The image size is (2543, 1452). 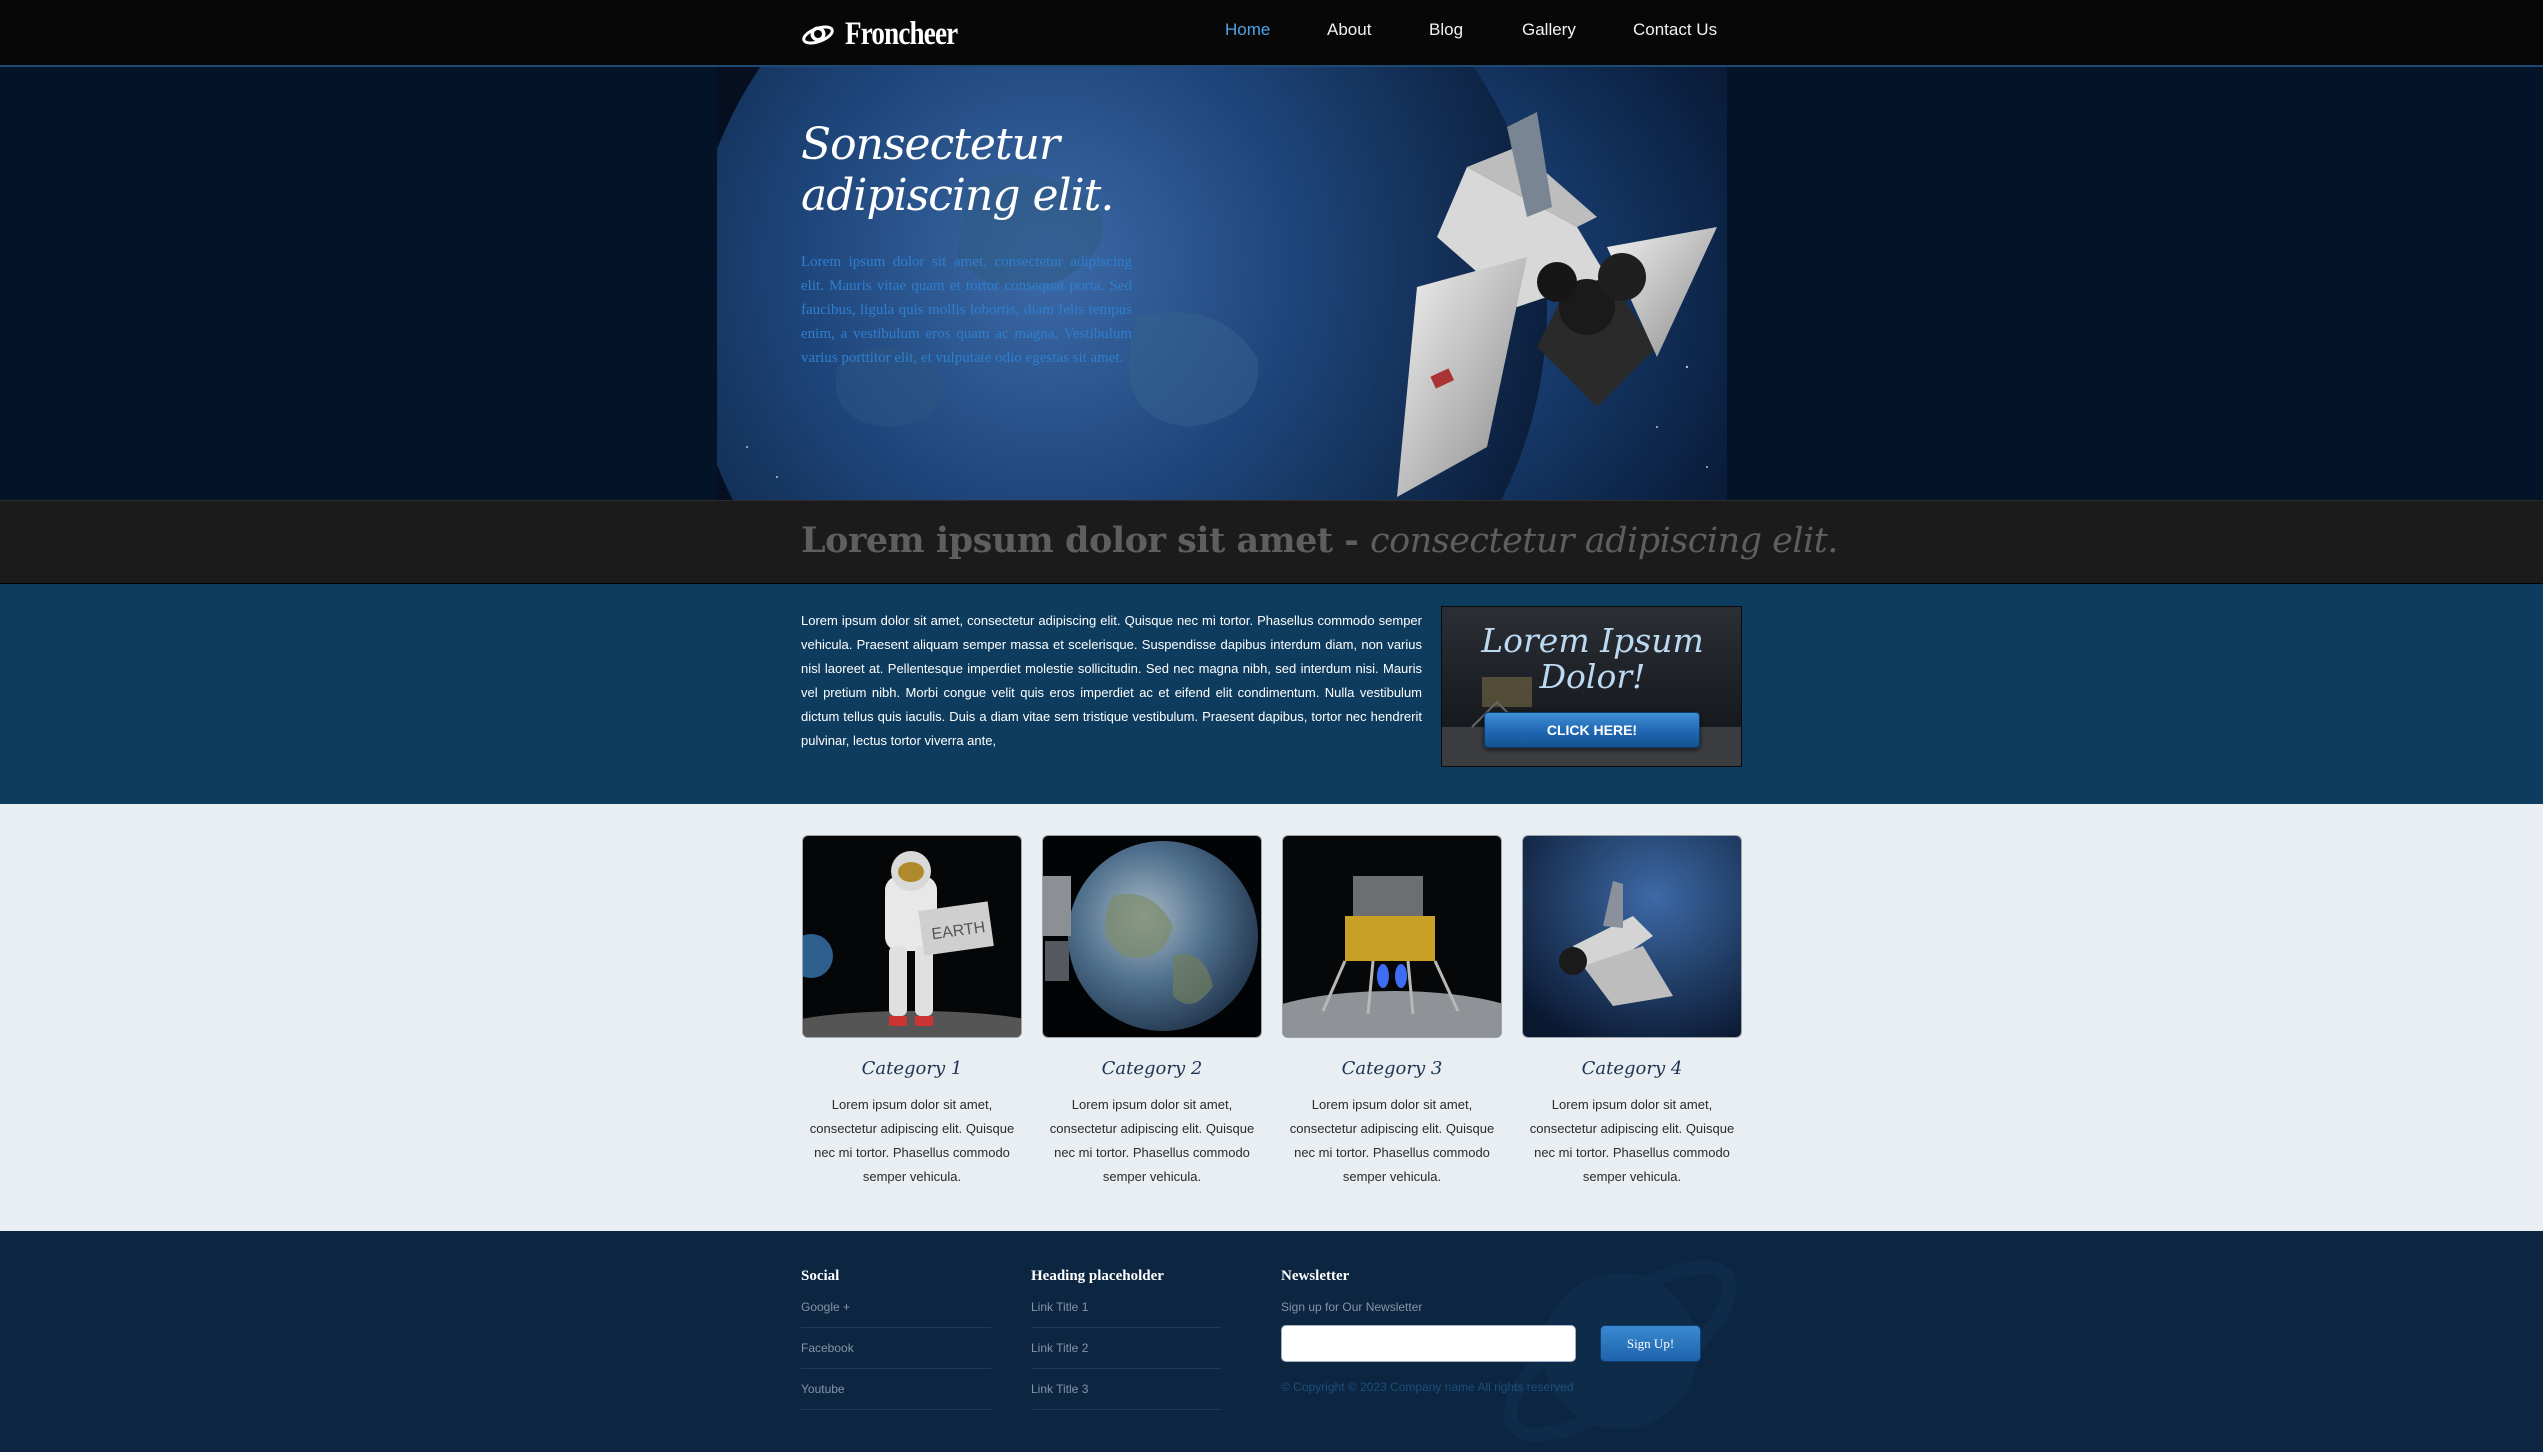 I want to click on planet-logo-icon, so click(x=818, y=35).